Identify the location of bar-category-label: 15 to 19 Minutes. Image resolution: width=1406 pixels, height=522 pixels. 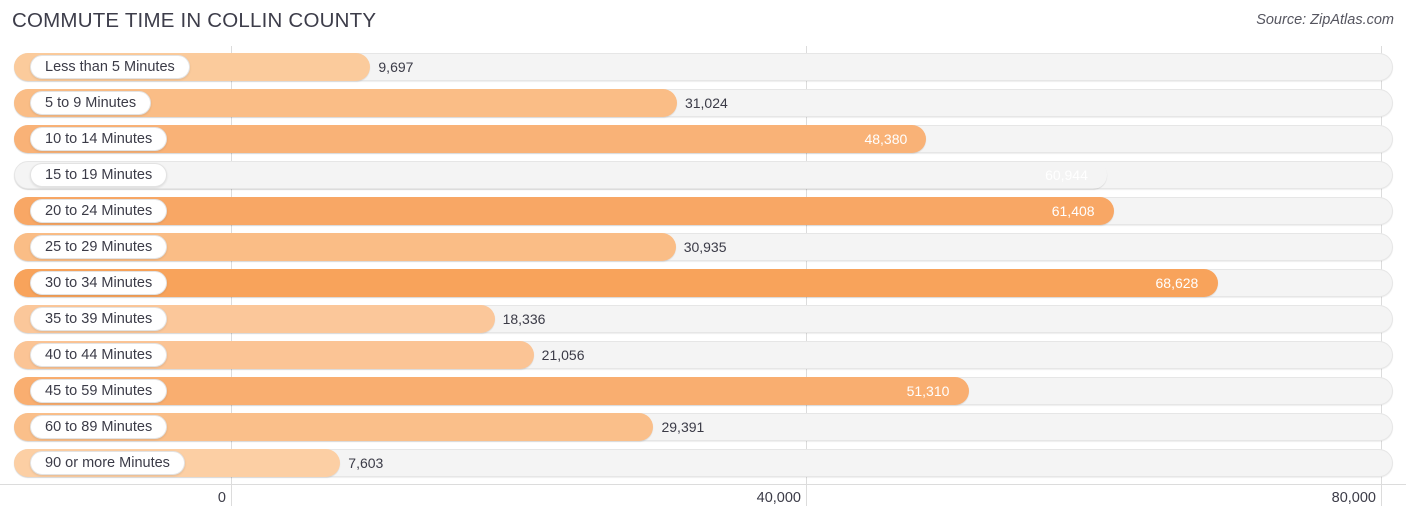
(99, 174).